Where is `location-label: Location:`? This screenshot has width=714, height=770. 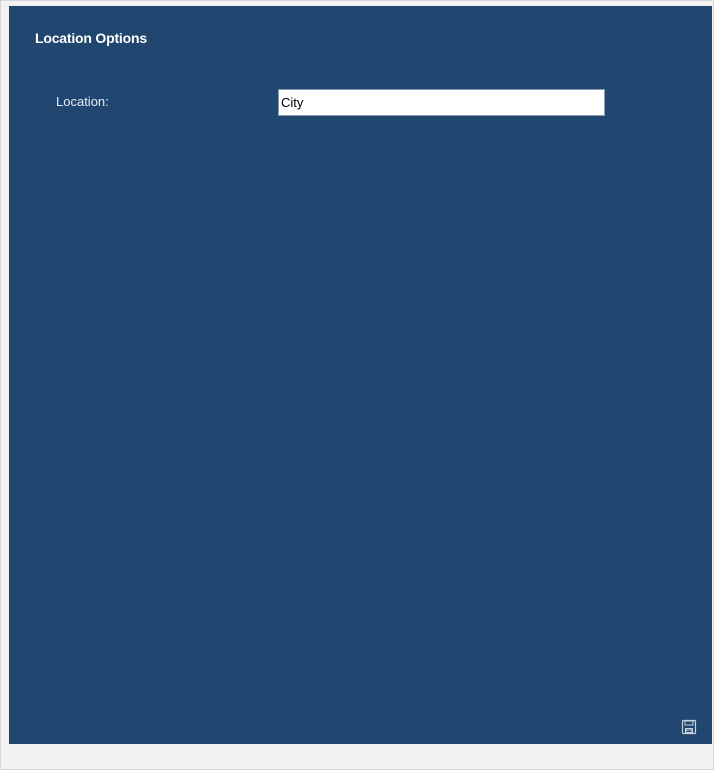 location-label: Location: is located at coordinates (82, 101).